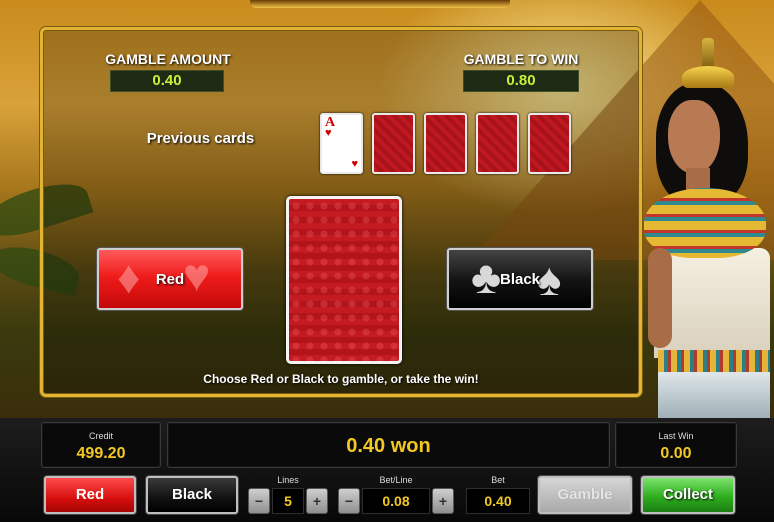 The width and height of the screenshot is (774, 522). Describe the element at coordinates (498, 501) in the screenshot. I see `bet-value: 0.40` at that location.